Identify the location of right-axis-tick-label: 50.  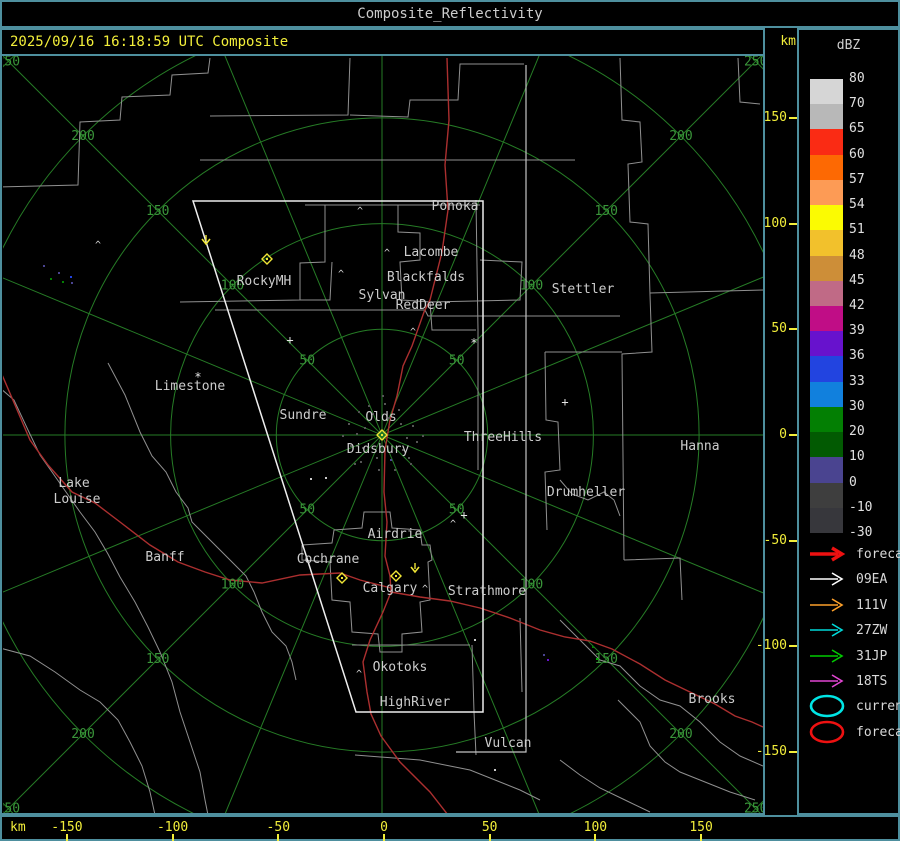
(779, 329).